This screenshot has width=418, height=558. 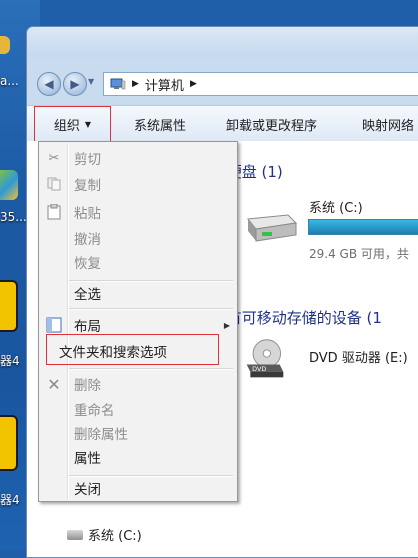 What do you see at coordinates (222, 42) in the screenshot?
I see `title-bar` at bounding box center [222, 42].